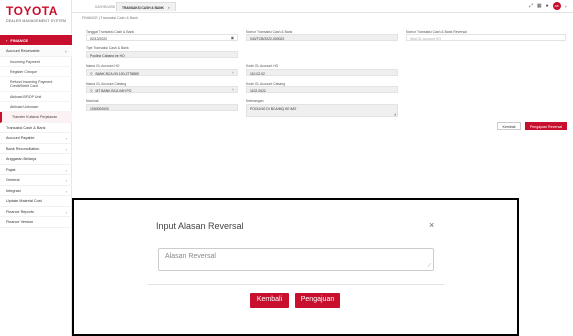 The width and height of the screenshot is (573, 336). What do you see at coordinates (103, 66) in the screenshot?
I see `gl-ho-label: Nama GL Account HO` at bounding box center [103, 66].